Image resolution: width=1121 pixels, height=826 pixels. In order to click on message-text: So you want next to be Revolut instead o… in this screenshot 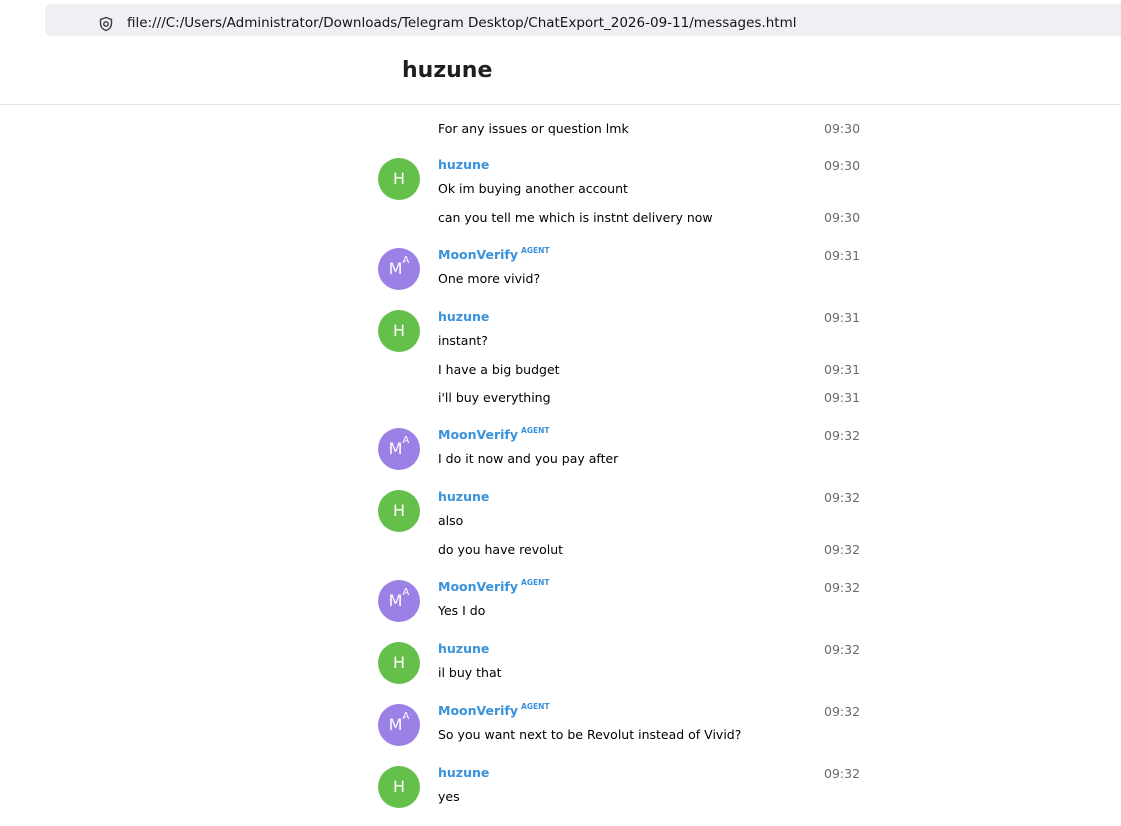, I will do `click(590, 734)`.